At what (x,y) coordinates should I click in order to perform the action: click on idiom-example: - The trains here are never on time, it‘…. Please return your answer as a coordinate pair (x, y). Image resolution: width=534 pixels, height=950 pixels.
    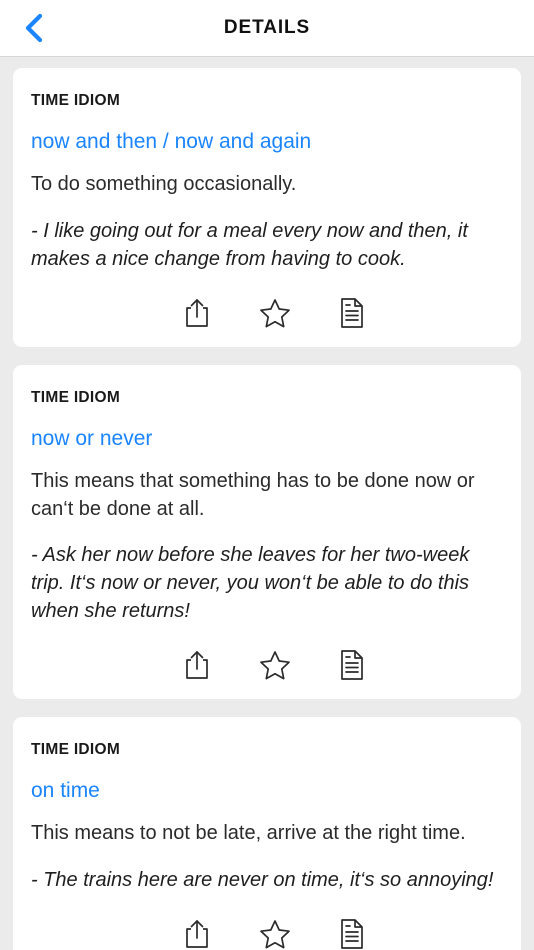
    Looking at the image, I should click on (262, 879).